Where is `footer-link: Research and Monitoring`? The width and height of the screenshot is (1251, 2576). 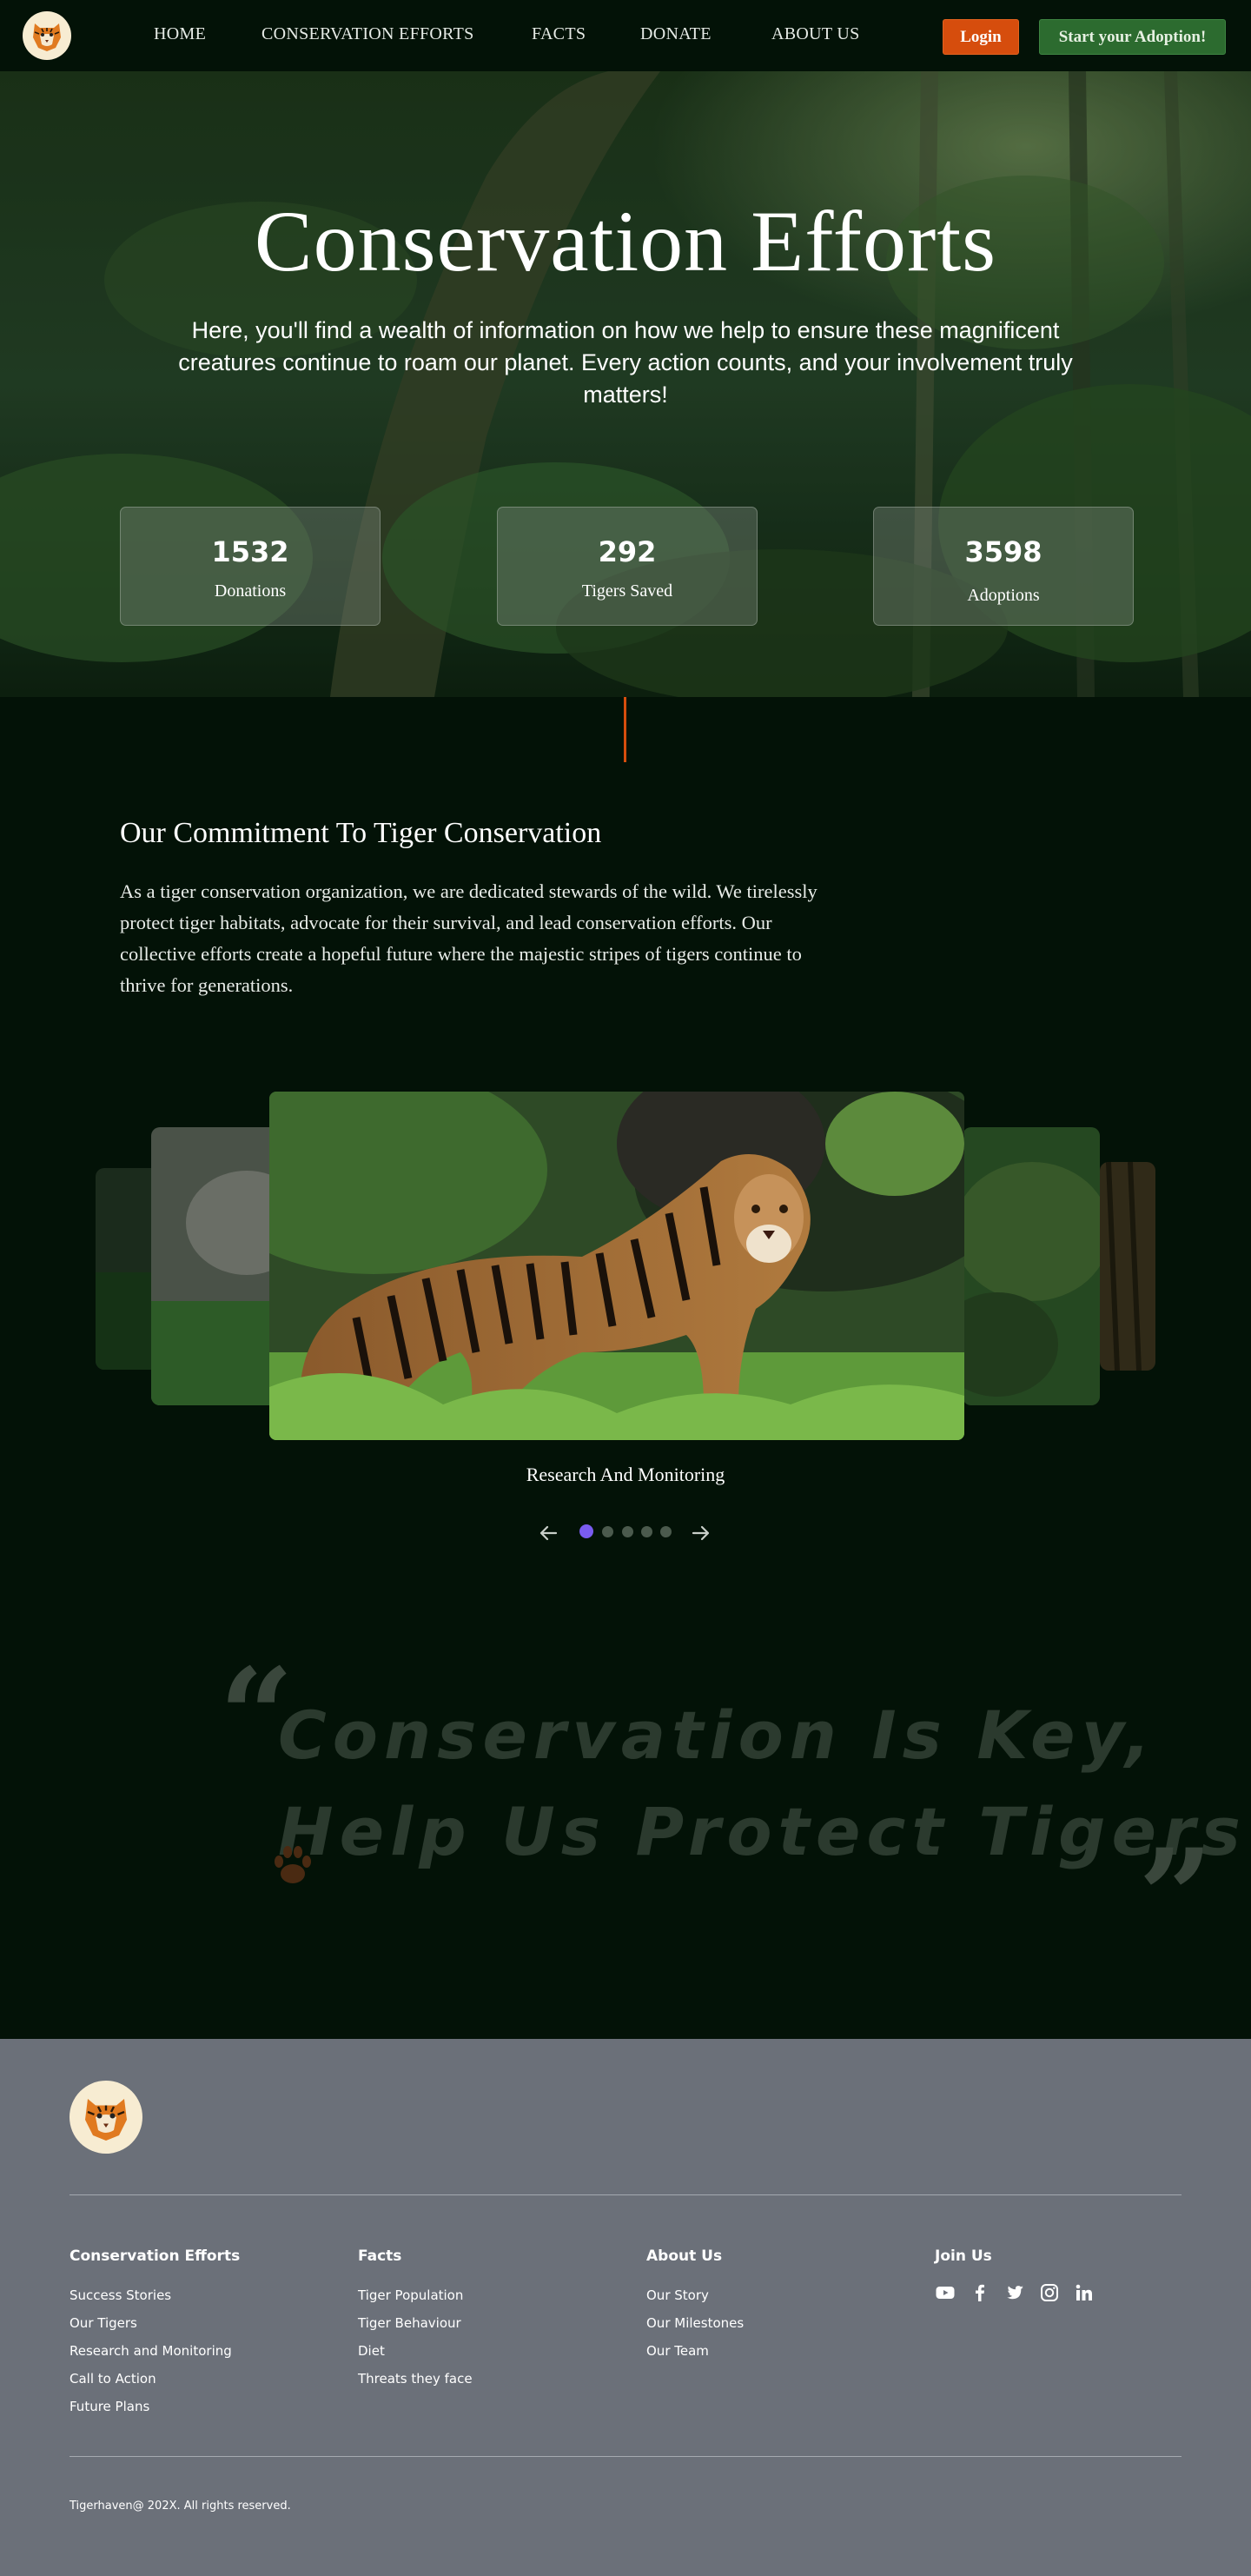
footer-link: Research and Monitoring is located at coordinates (151, 2351).